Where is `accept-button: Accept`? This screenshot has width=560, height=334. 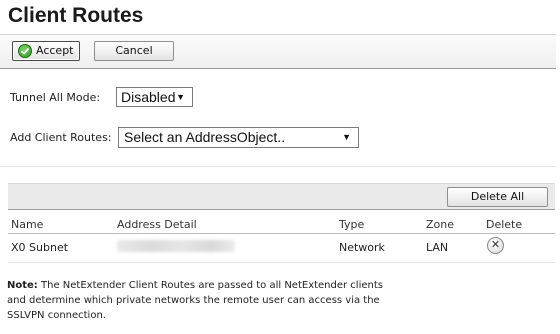
accept-button: Accept is located at coordinates (46, 51).